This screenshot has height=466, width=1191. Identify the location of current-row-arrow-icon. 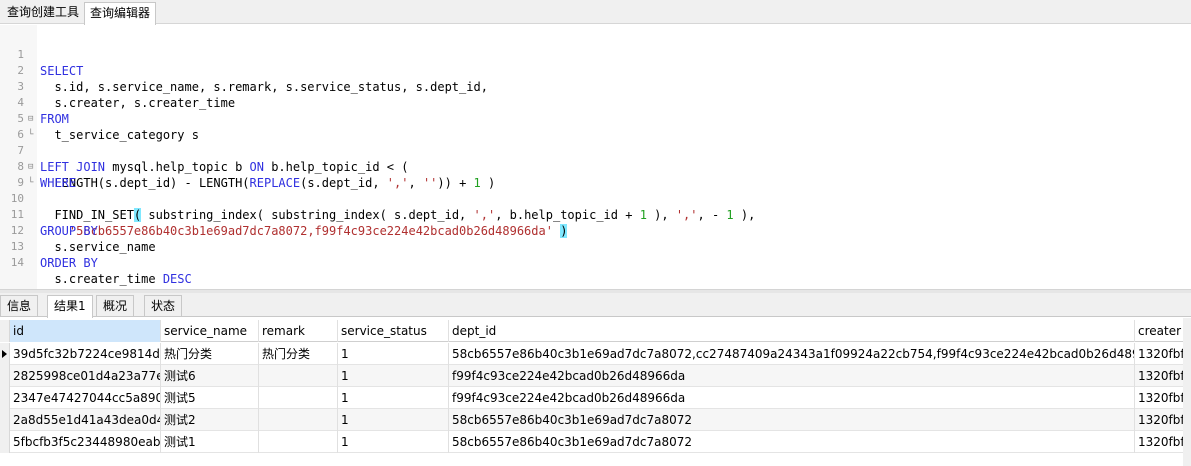
(4, 354).